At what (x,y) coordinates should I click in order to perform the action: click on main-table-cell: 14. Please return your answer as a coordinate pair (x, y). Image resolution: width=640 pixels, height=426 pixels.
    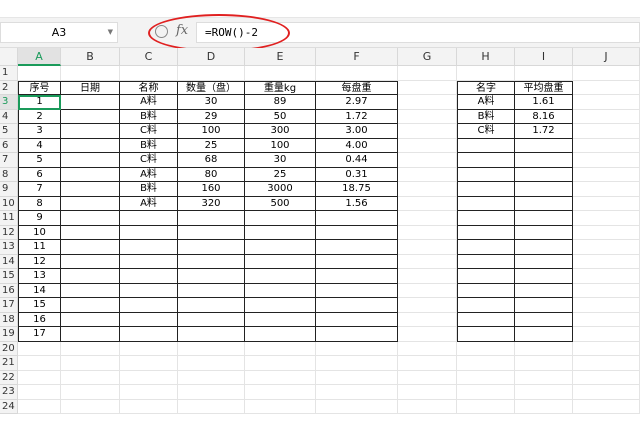
    Looking at the image, I should click on (39, 290).